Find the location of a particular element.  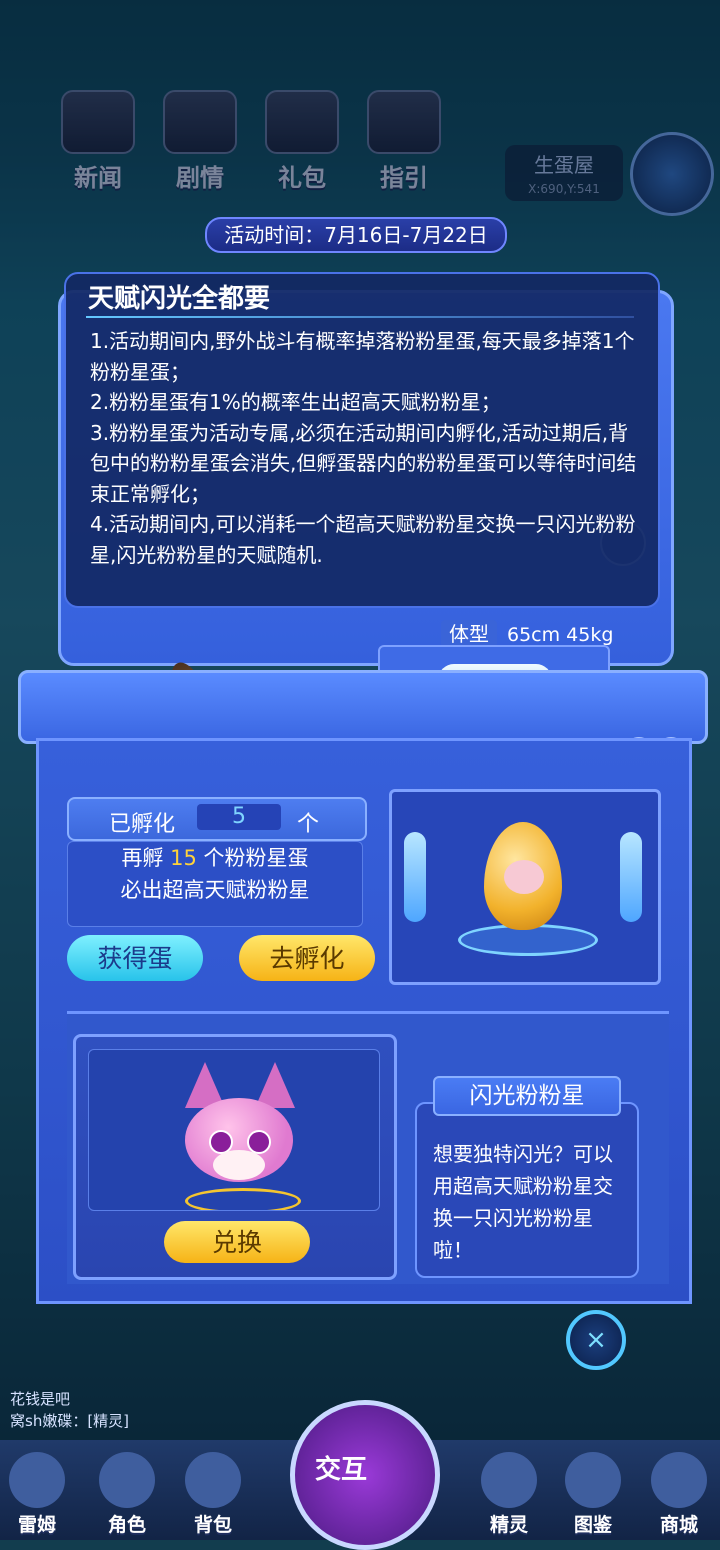

close-icon: × is located at coordinates (596, 1340).